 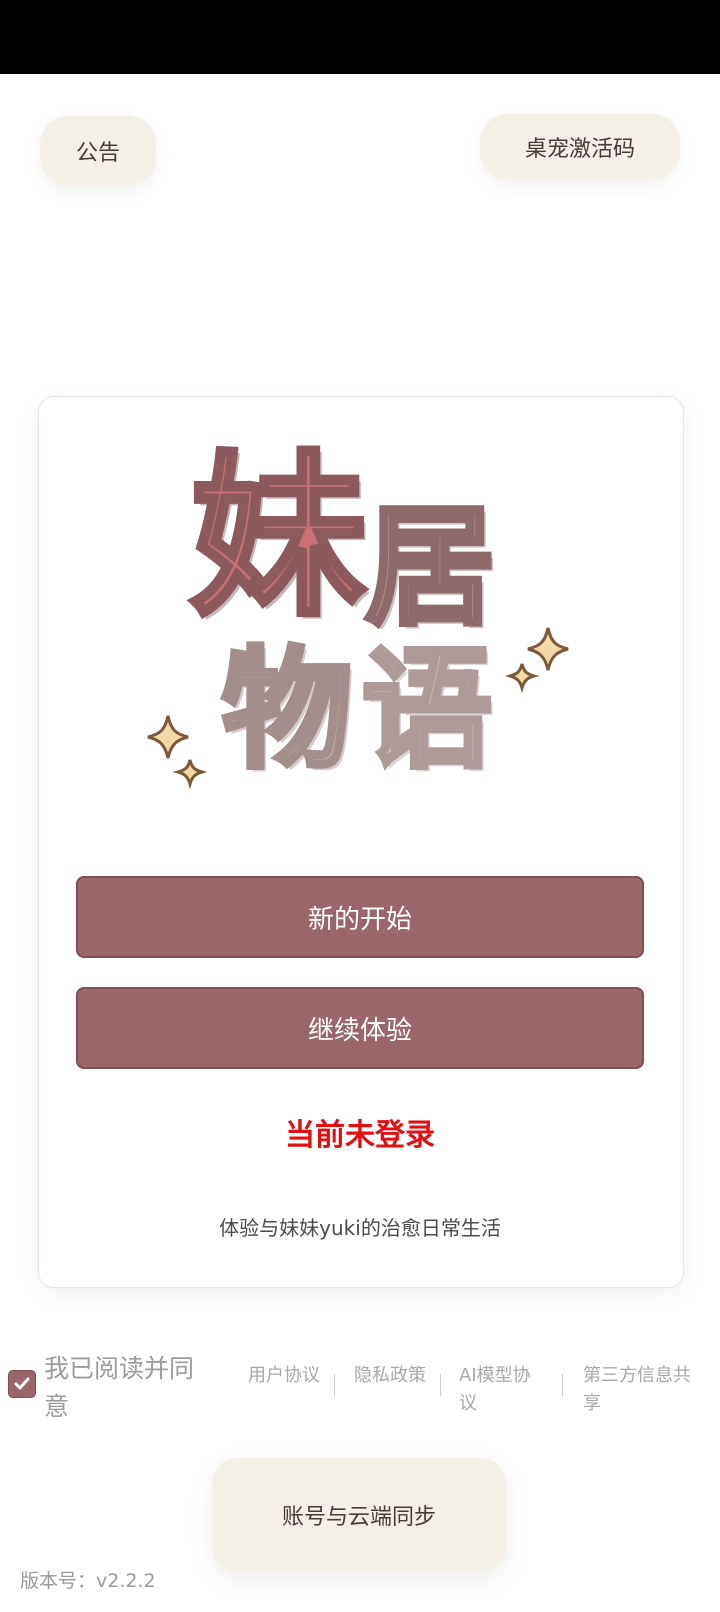 I want to click on check-icon, so click(x=22, y=1383).